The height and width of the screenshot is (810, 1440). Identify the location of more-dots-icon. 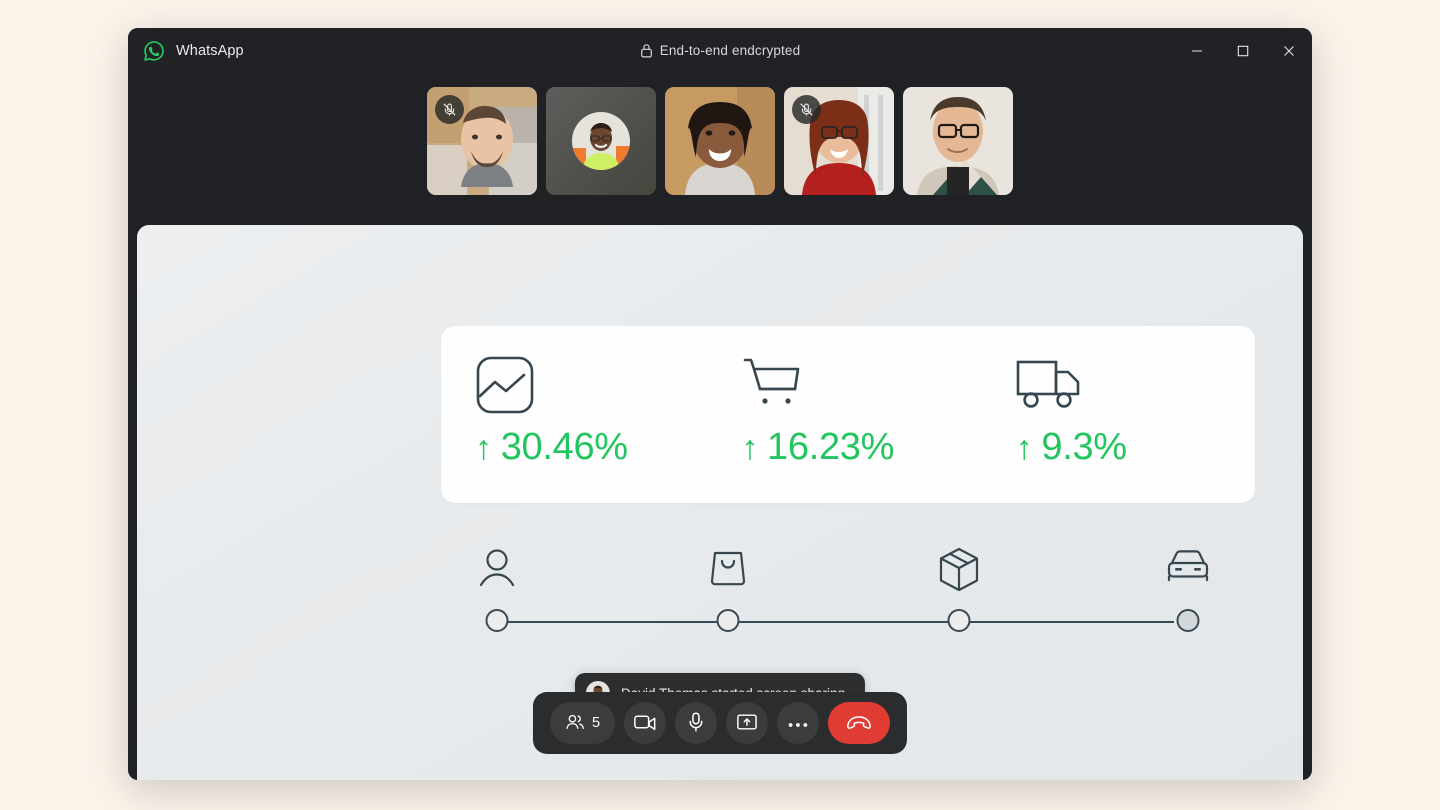
(798, 723).